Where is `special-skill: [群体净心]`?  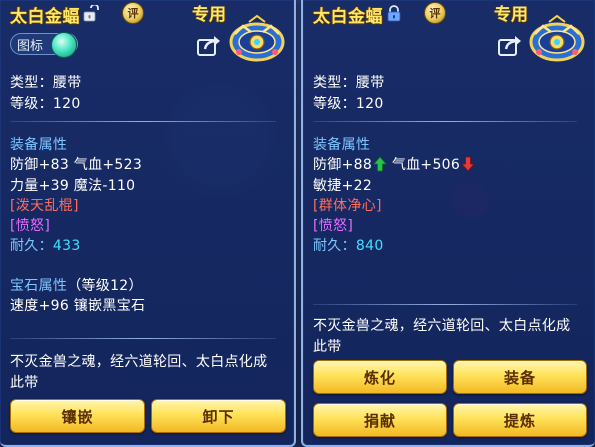
special-skill: [群体净心] is located at coordinates (347, 206).